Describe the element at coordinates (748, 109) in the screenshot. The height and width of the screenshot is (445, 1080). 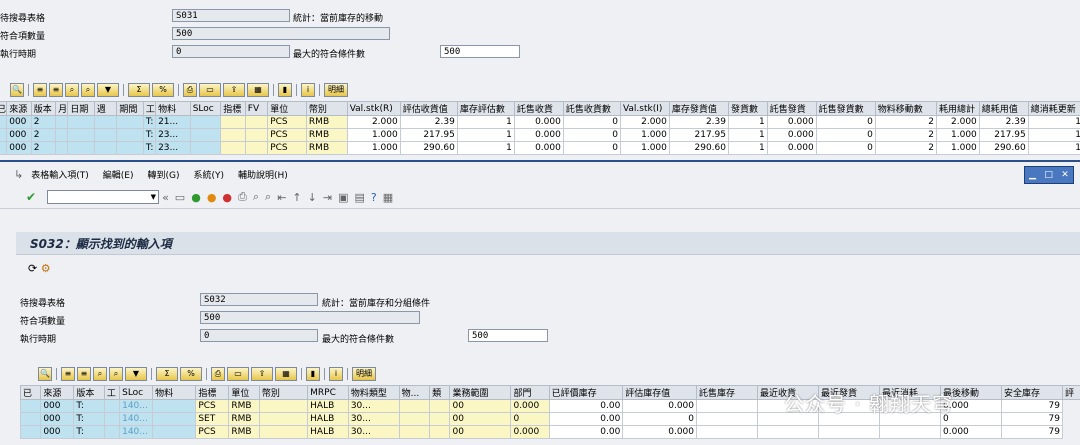
I see `column-header: 發貨數` at that location.